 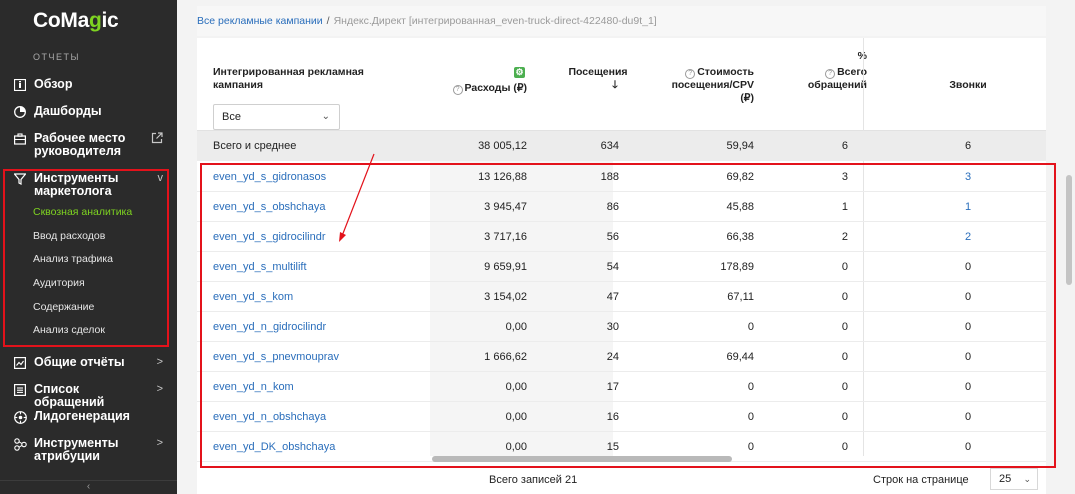 I want to click on table-footer: Всего записей 21 Строк на странице 25 ⌄, so click(x=621, y=480).